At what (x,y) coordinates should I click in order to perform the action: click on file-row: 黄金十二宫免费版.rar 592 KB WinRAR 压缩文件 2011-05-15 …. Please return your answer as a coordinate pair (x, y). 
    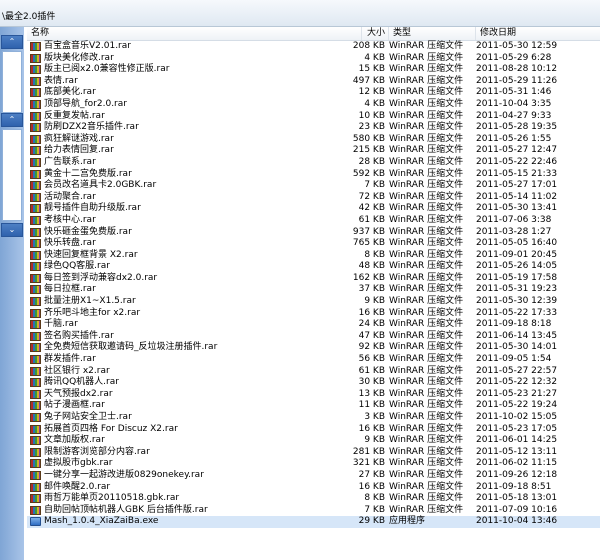
    Looking at the image, I should click on (313, 175).